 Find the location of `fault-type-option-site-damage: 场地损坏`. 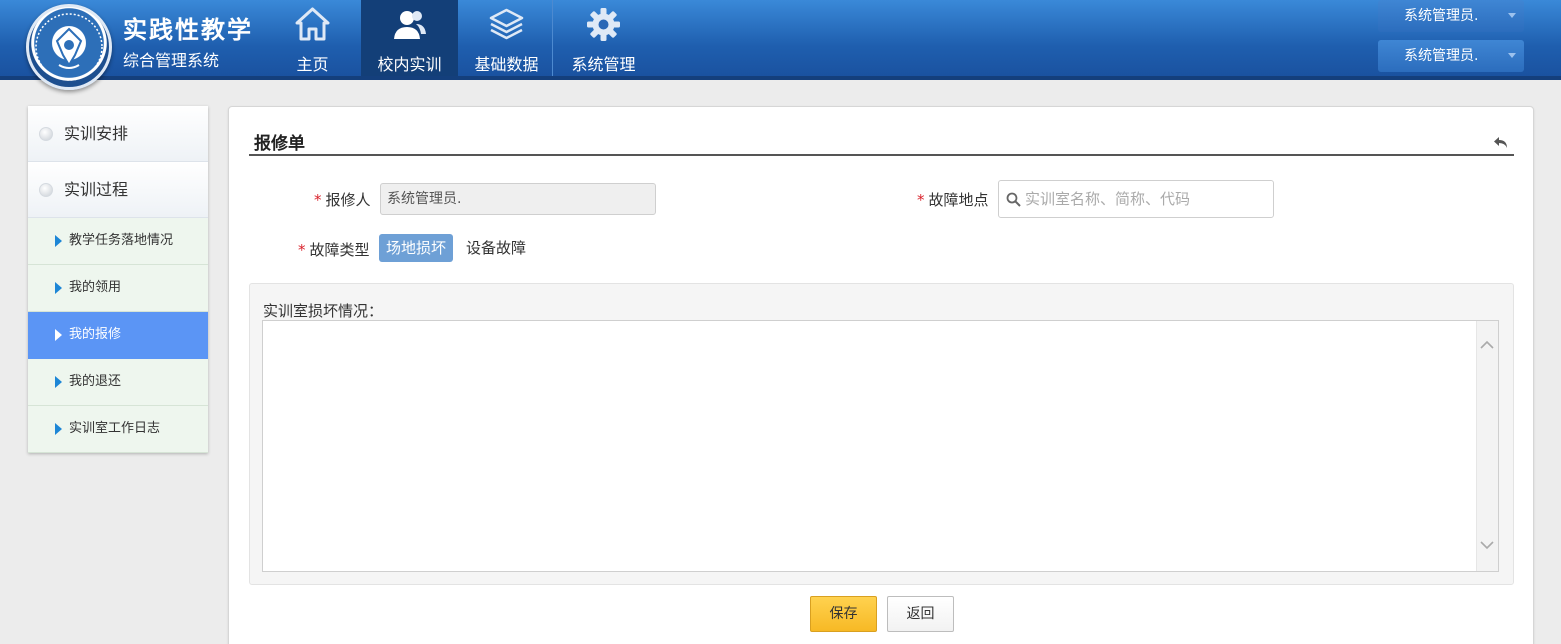

fault-type-option-site-damage: 场地损坏 is located at coordinates (416, 248).